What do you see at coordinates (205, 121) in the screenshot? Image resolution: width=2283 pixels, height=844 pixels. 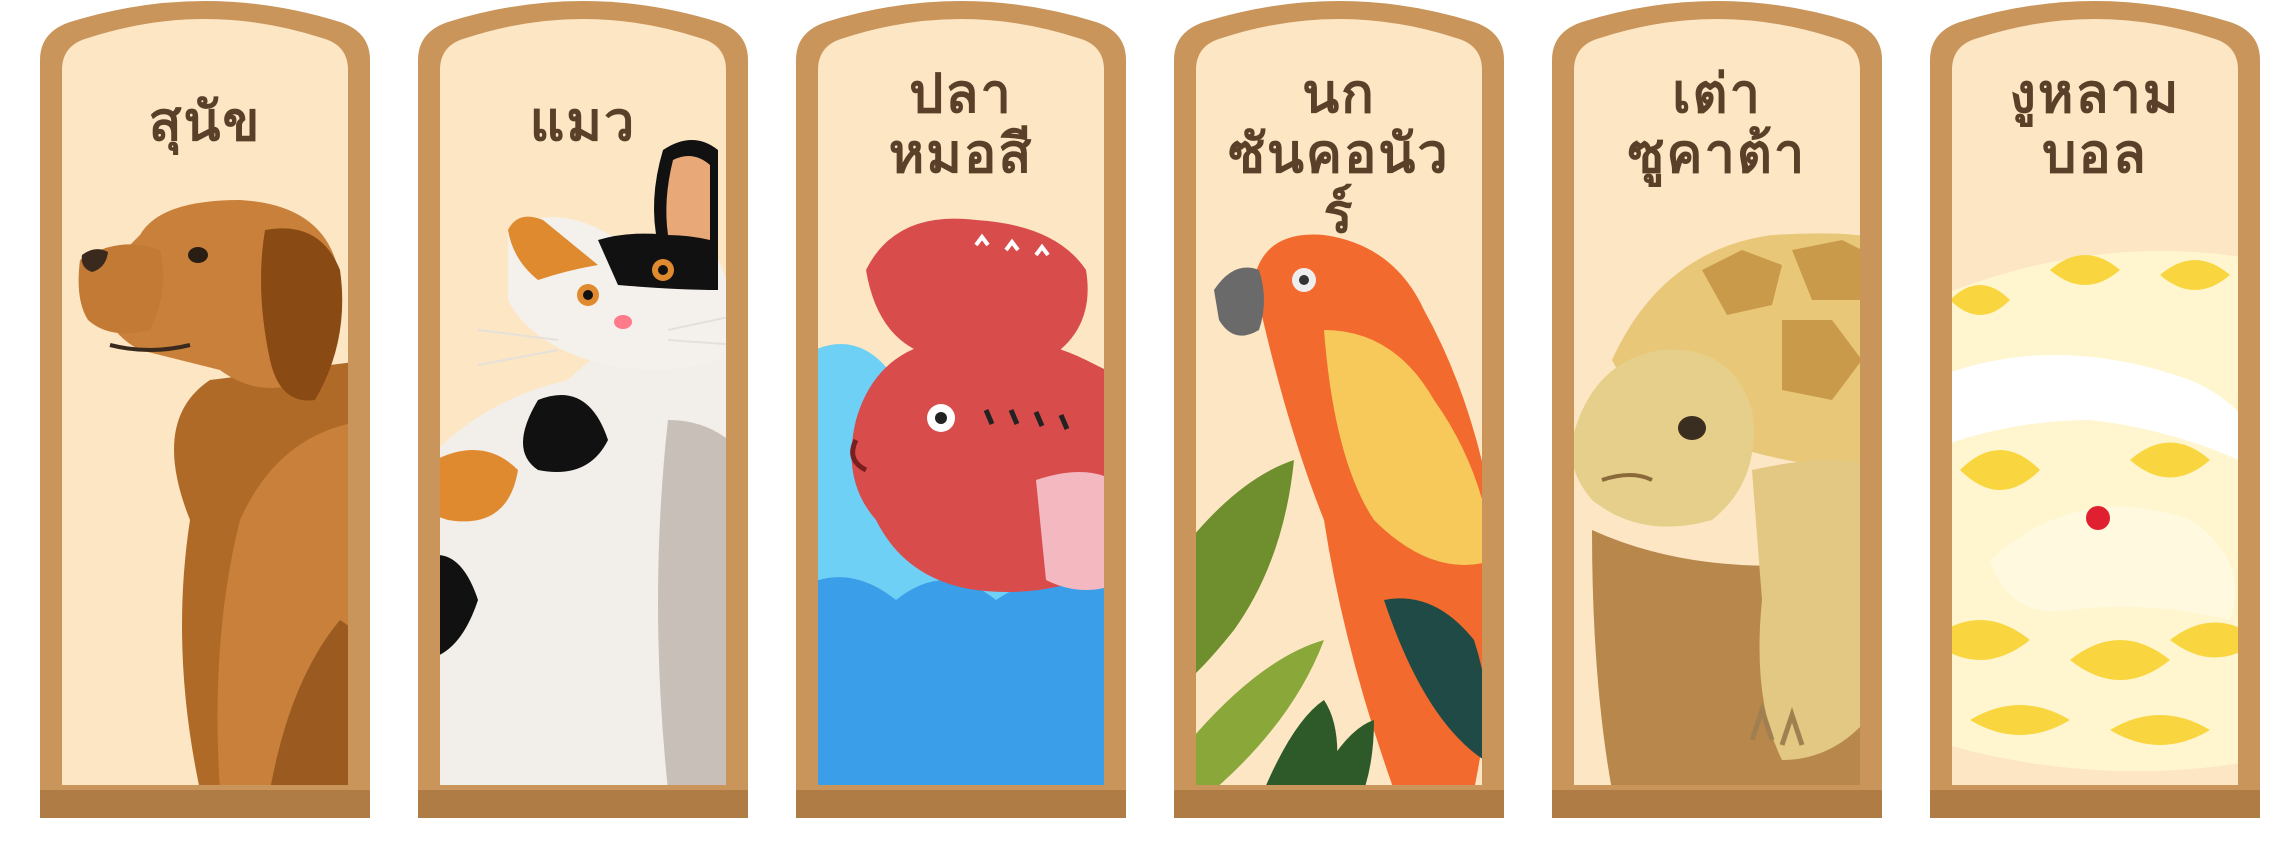 I see `card-title: สุนัข` at bounding box center [205, 121].